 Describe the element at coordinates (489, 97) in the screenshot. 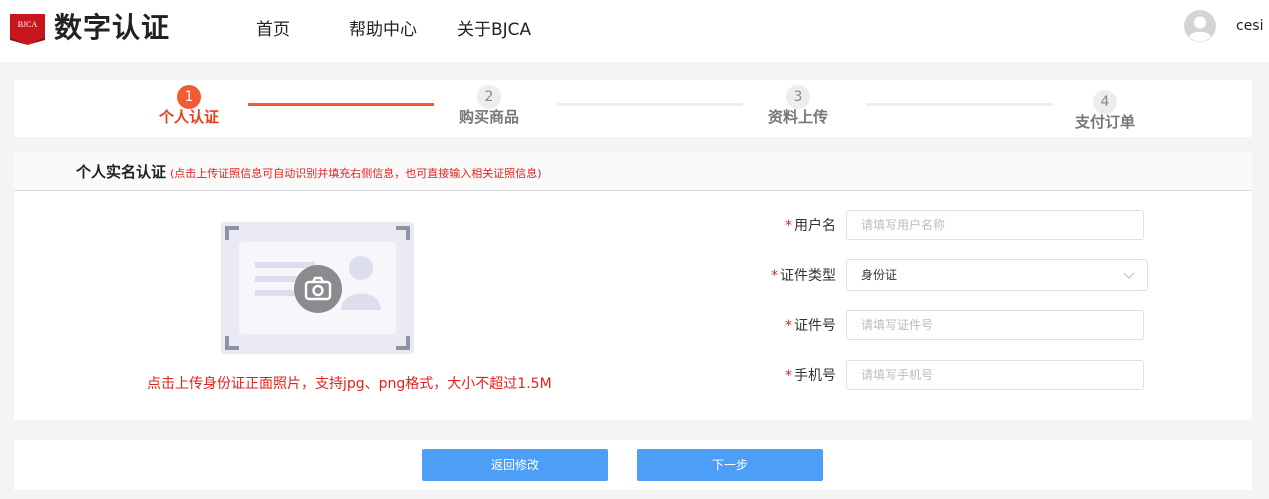

I see `step-2-number: 2` at that location.